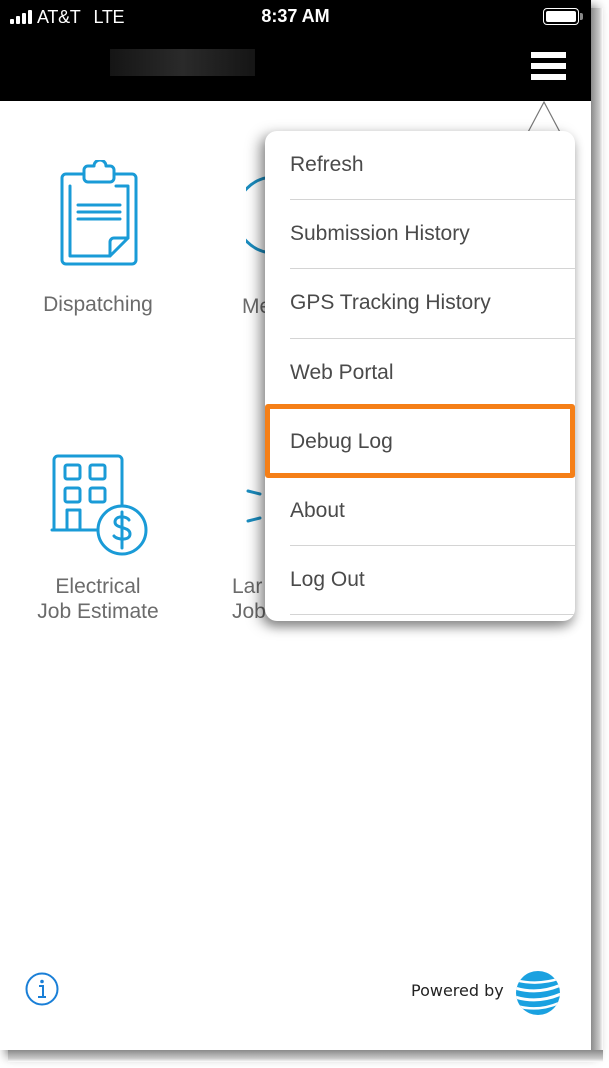 The image size is (609, 1068). Describe the element at coordinates (432, 615) in the screenshot. I see `menu-divider` at that location.